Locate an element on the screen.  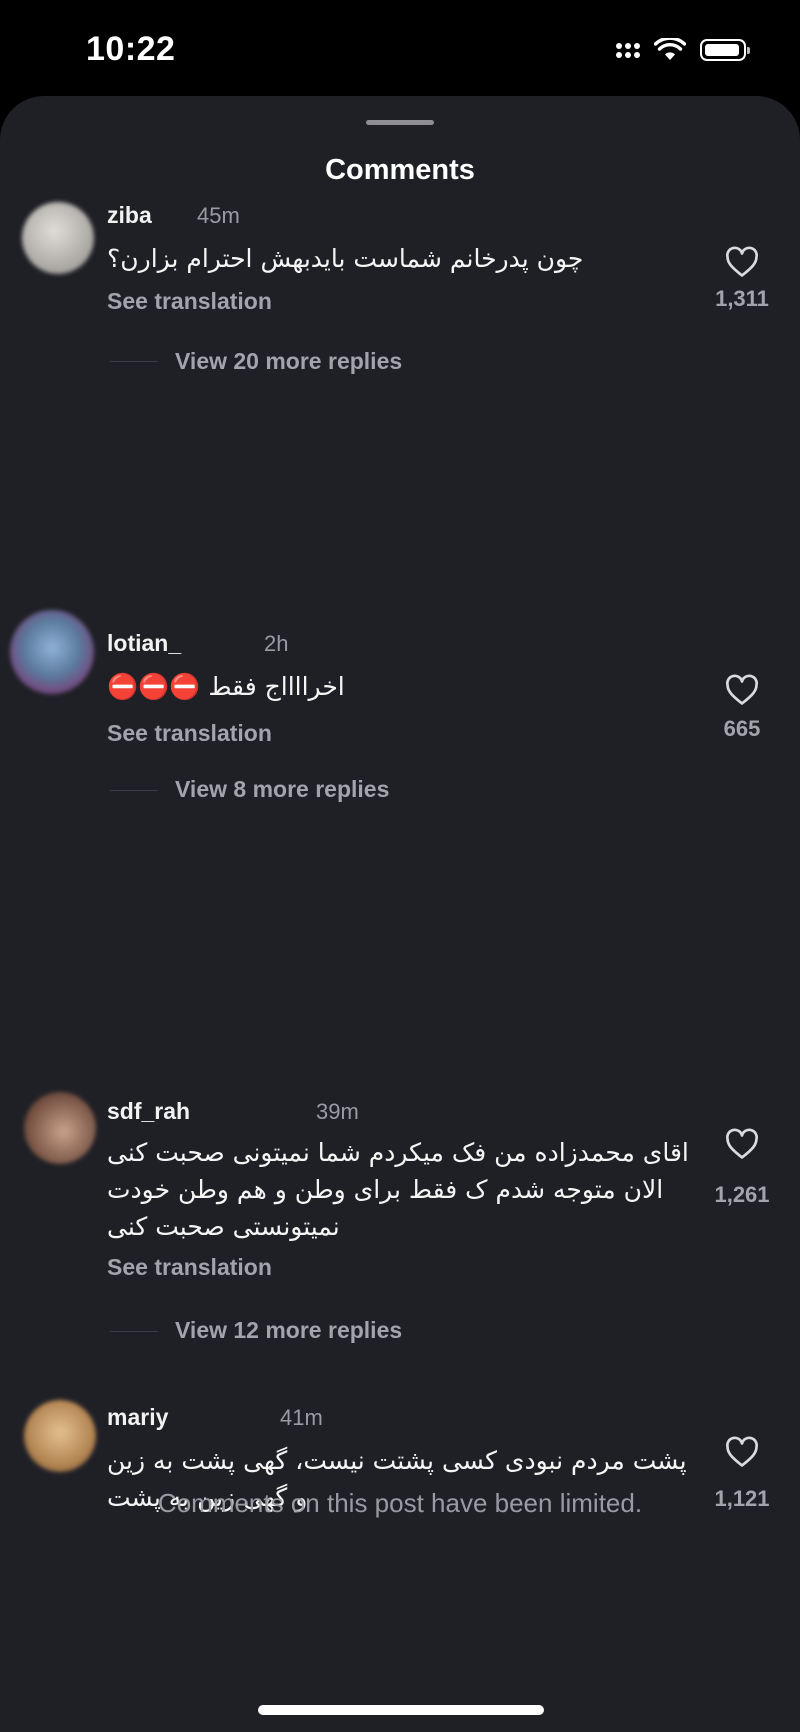
comment-time: 2h is located at coordinates (276, 643).